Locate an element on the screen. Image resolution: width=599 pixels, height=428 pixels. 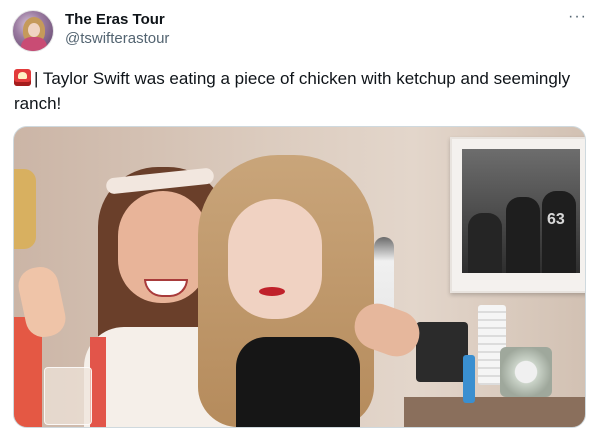
author-avatar is located at coordinates (33, 31).